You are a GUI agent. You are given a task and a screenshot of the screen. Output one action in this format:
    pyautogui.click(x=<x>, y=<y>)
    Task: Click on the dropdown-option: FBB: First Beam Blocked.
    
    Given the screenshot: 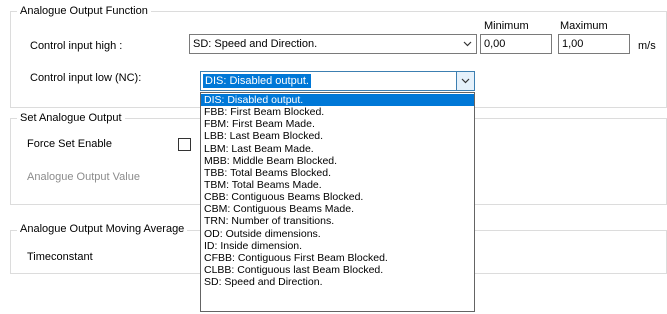 What is the action you would take?
    pyautogui.click(x=337, y=112)
    